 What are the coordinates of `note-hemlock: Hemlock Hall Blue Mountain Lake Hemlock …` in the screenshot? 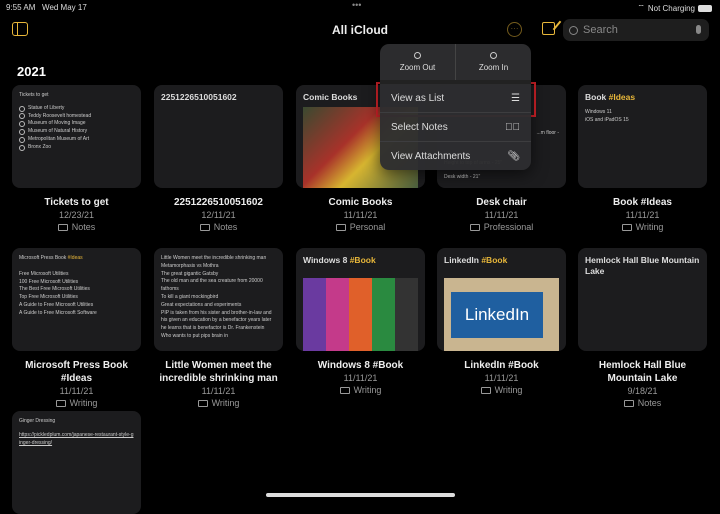 It's located at (642, 328).